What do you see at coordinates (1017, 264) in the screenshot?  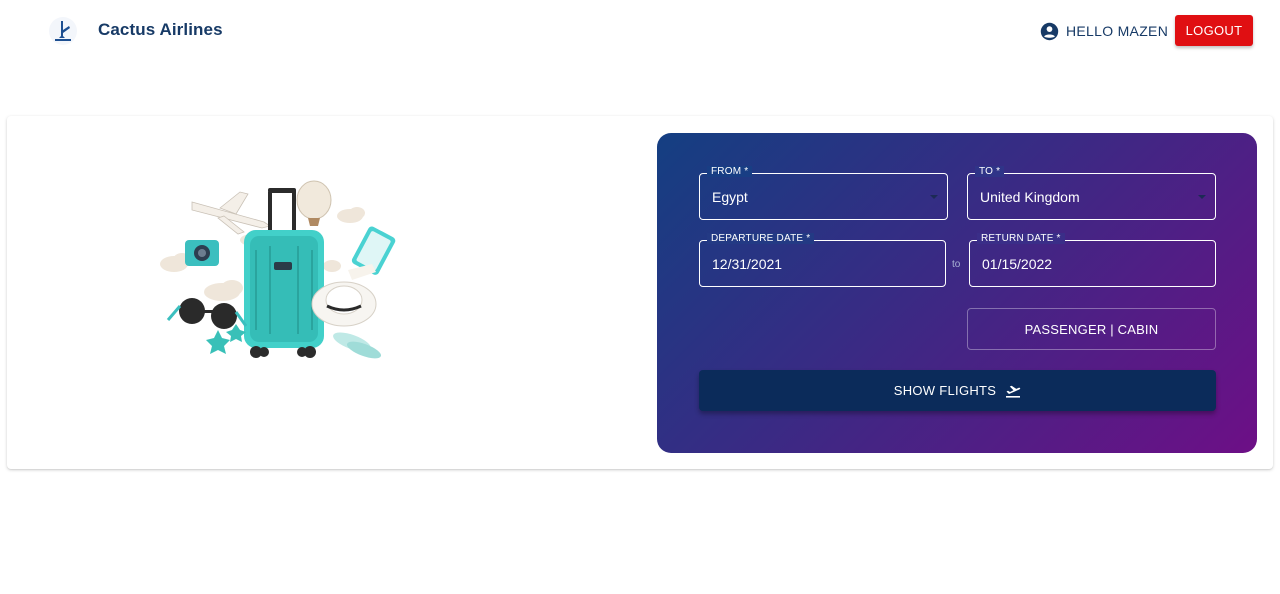 I see `return-date-value: 01/15/2022` at bounding box center [1017, 264].